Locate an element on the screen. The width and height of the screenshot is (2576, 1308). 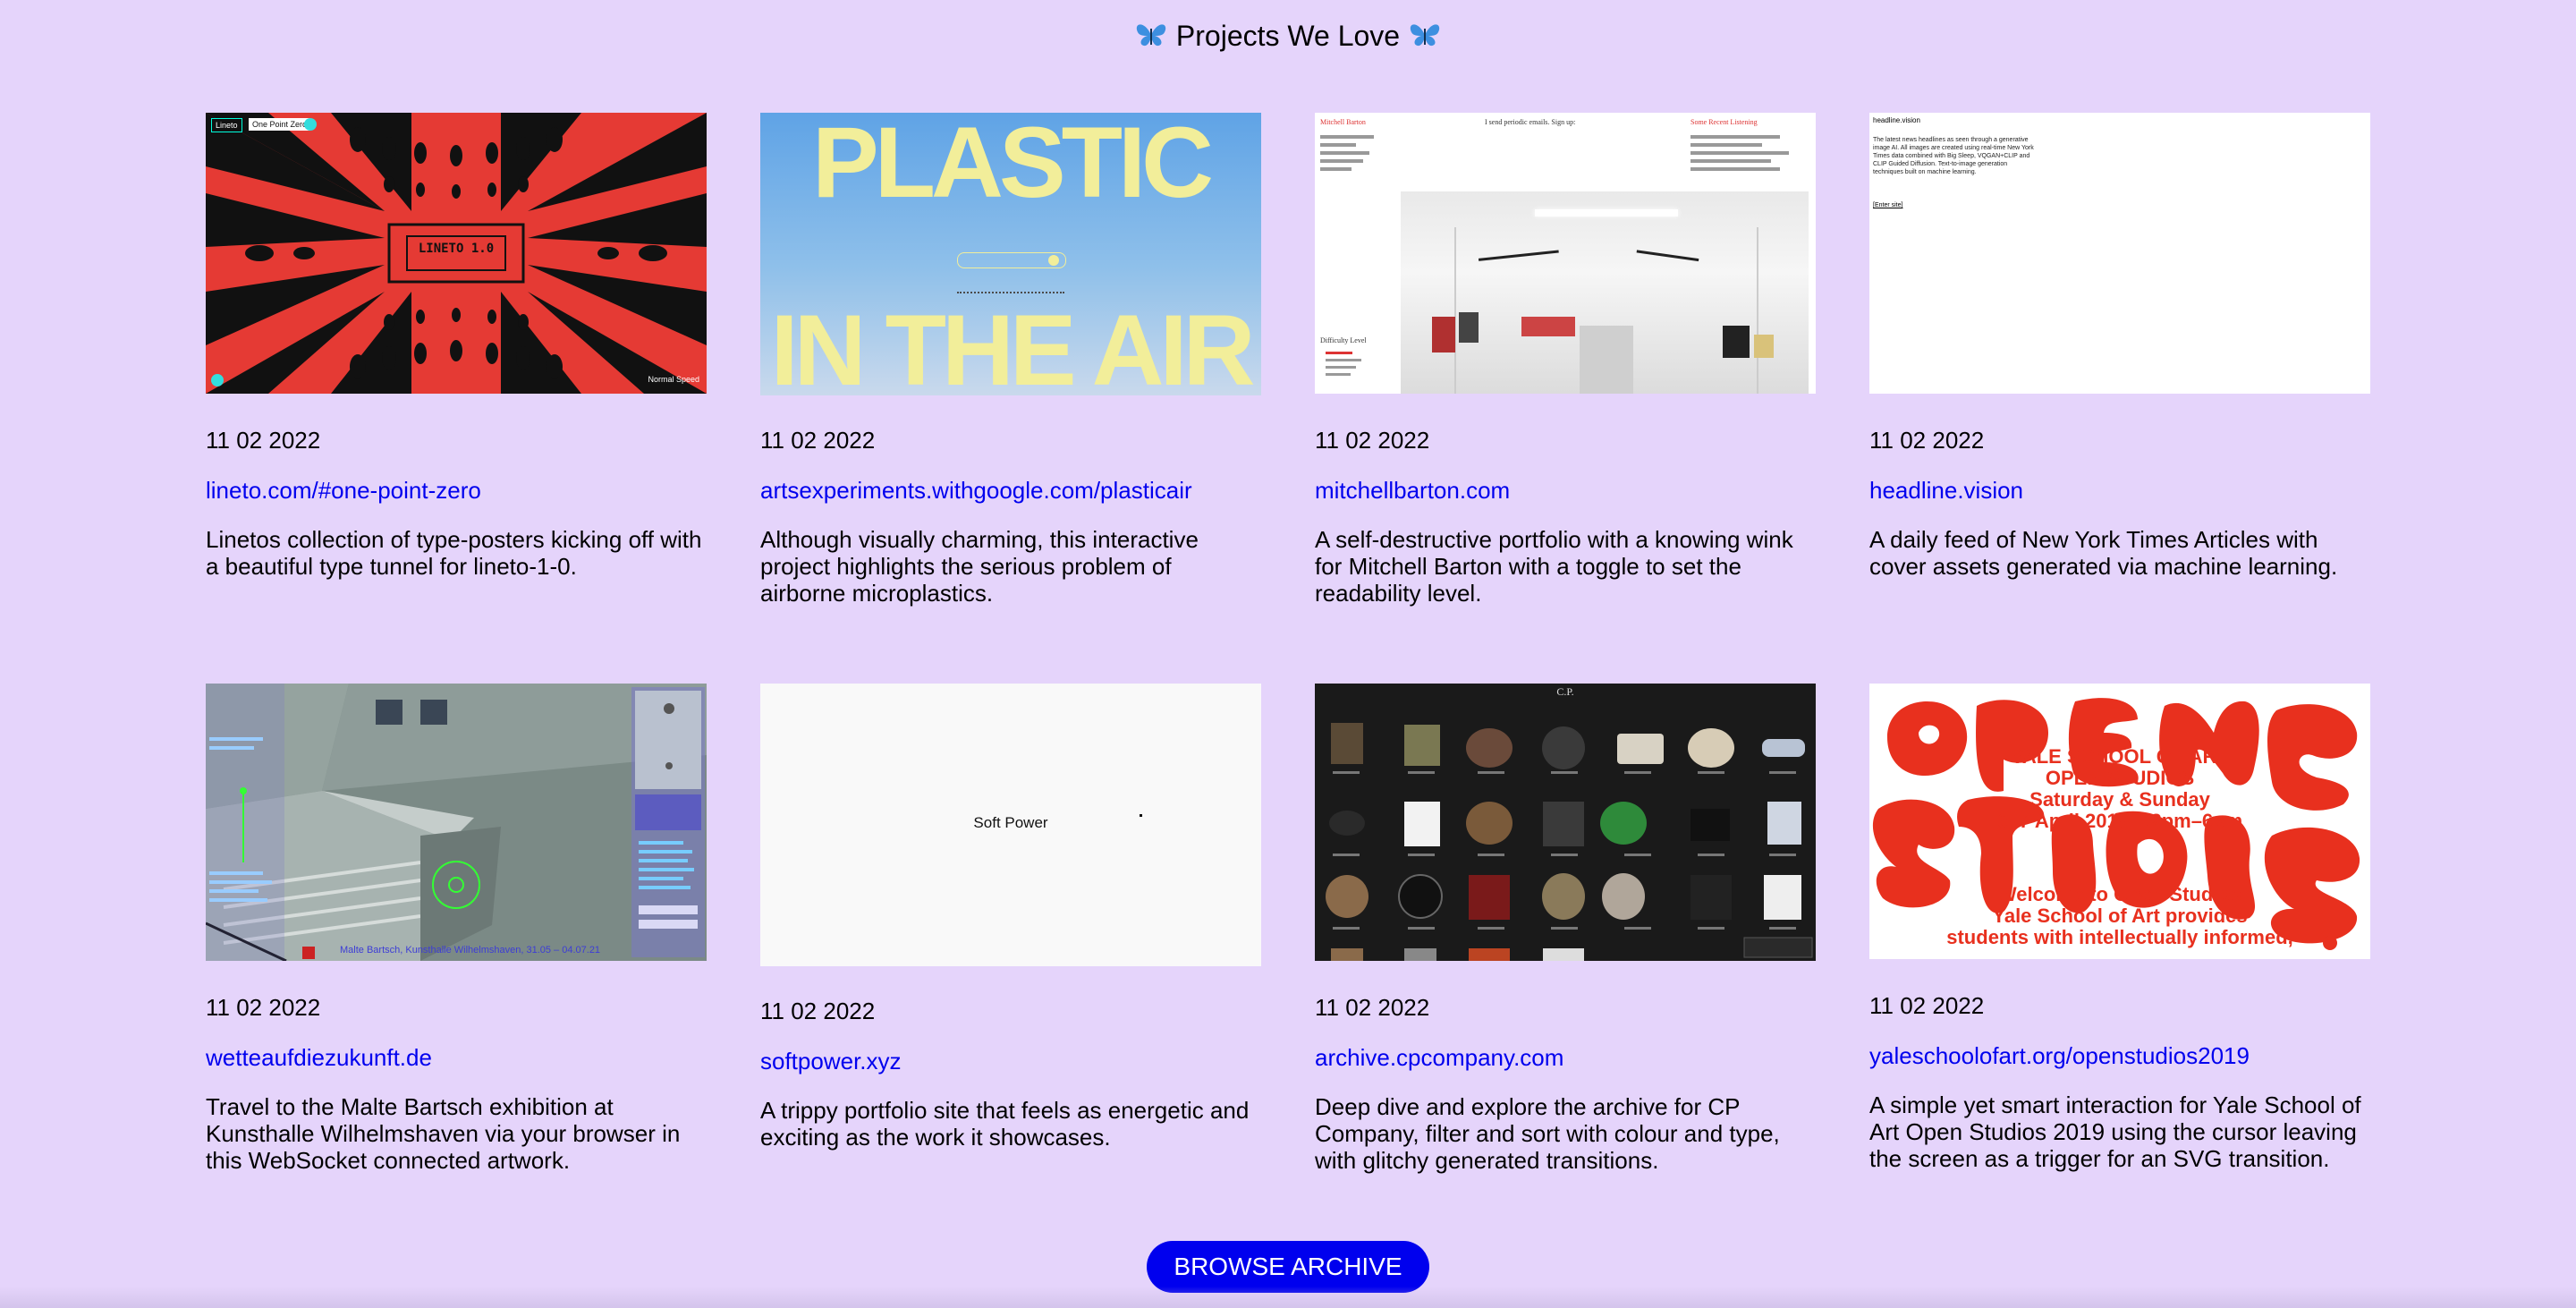
project-thumbnail: Soft Power is located at coordinates (1010, 825).